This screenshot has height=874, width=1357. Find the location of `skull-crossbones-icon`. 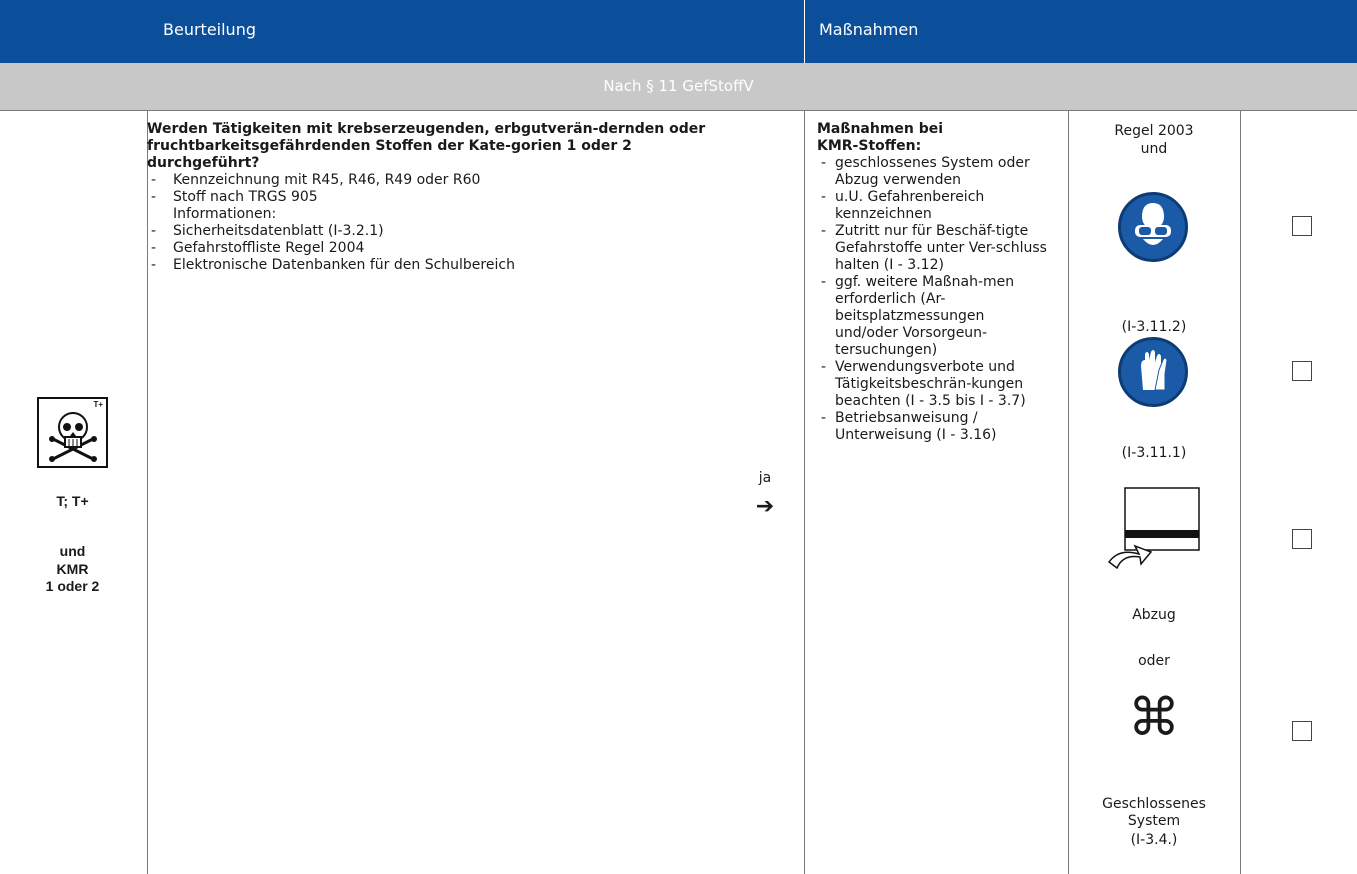

skull-crossbones-icon is located at coordinates (73, 437).